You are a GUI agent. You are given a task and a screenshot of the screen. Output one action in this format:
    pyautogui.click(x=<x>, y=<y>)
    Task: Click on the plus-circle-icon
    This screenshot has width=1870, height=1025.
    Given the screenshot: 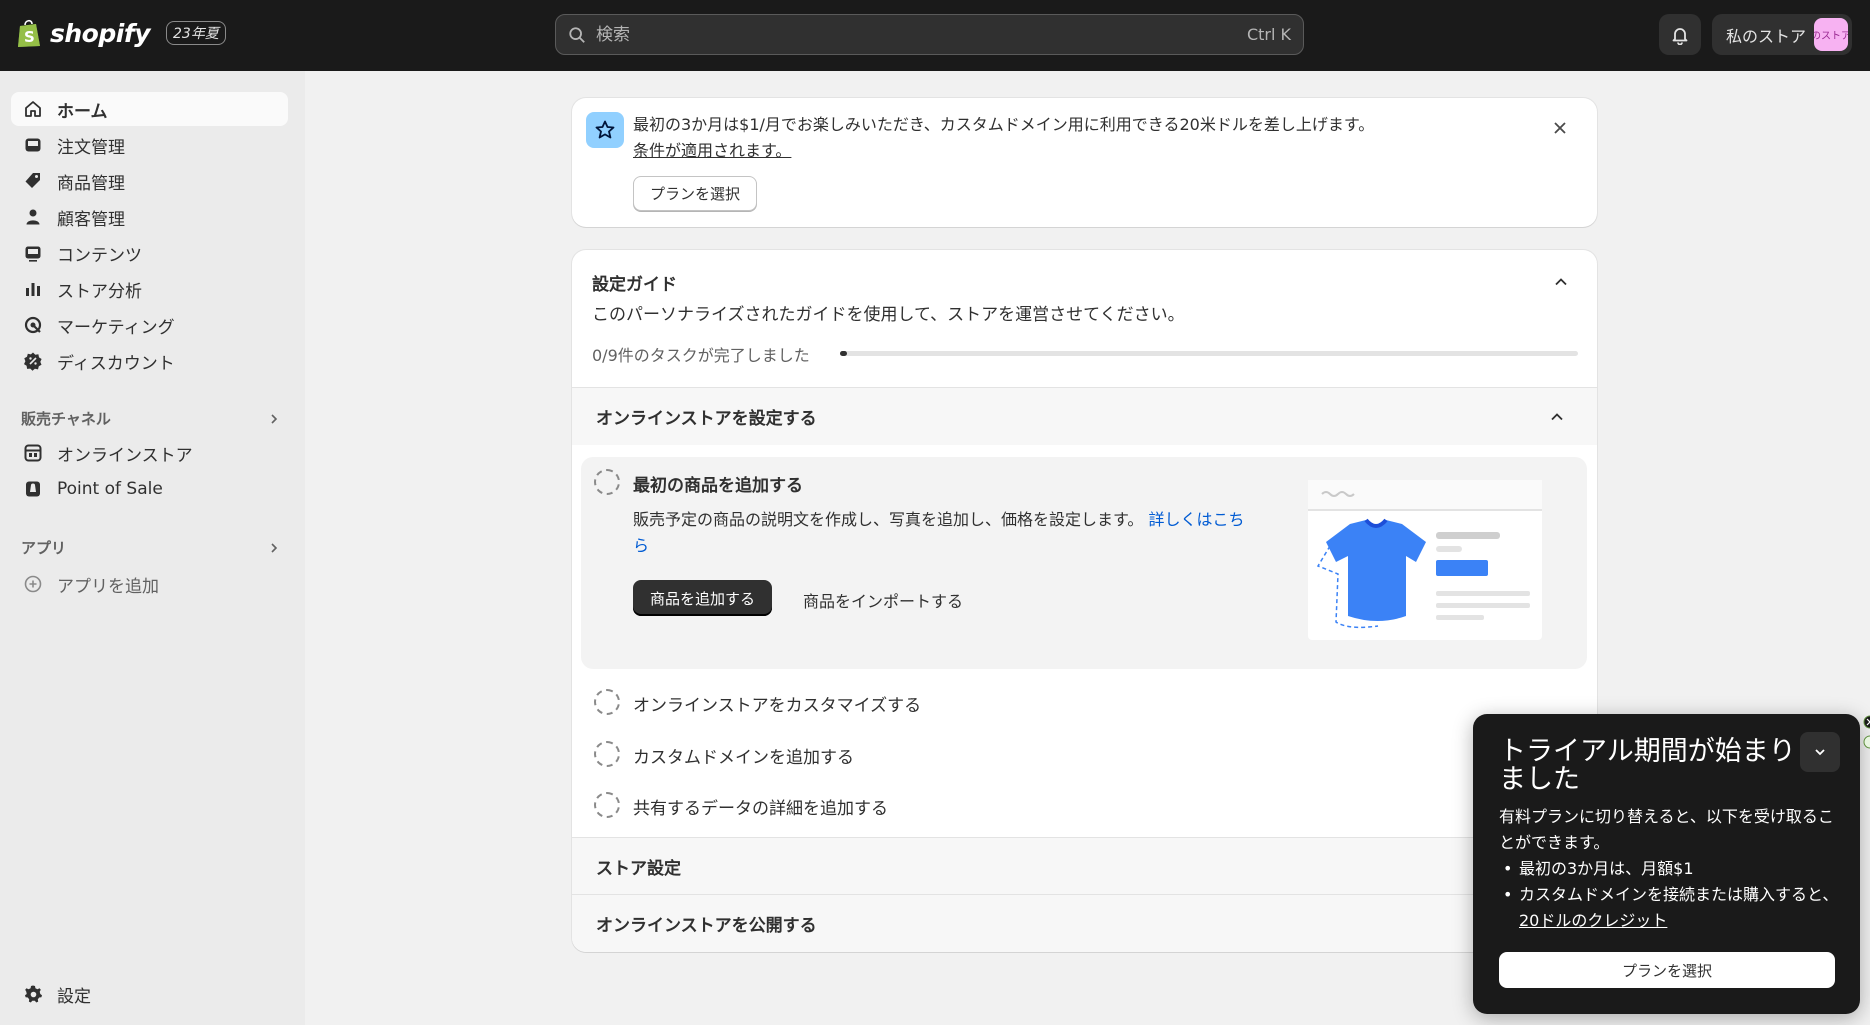 What is the action you would take?
    pyautogui.click(x=33, y=584)
    